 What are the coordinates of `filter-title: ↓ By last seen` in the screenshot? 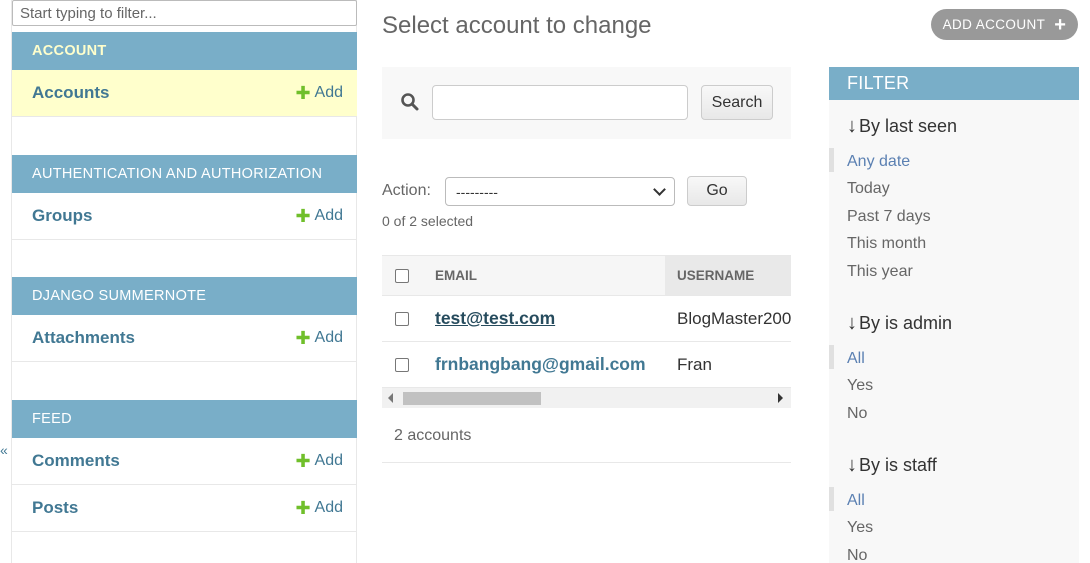 It's located at (954, 126).